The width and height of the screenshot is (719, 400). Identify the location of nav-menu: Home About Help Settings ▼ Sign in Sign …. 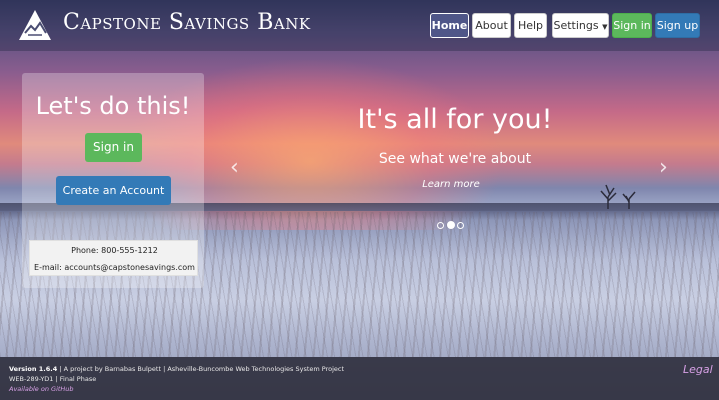
(359, 25).